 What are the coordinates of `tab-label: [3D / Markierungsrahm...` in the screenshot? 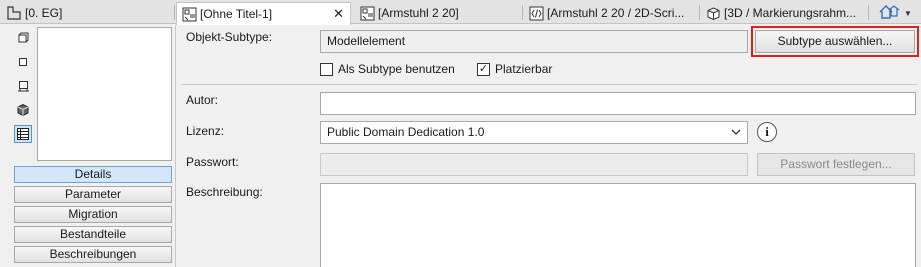 It's located at (790, 13).